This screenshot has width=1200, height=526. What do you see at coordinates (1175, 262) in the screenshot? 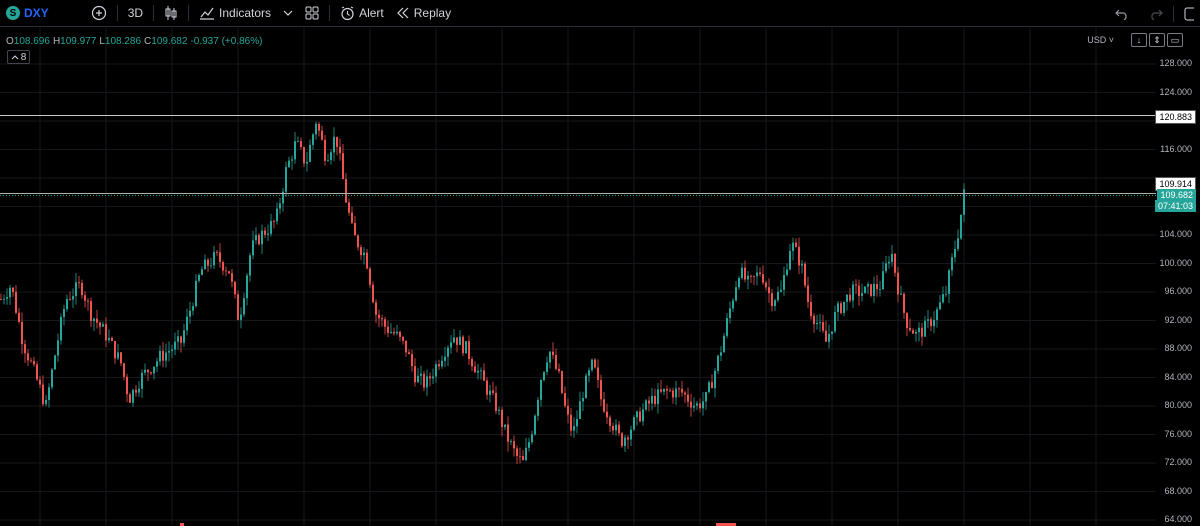
I see `price-axis-tick: 100.000` at bounding box center [1175, 262].